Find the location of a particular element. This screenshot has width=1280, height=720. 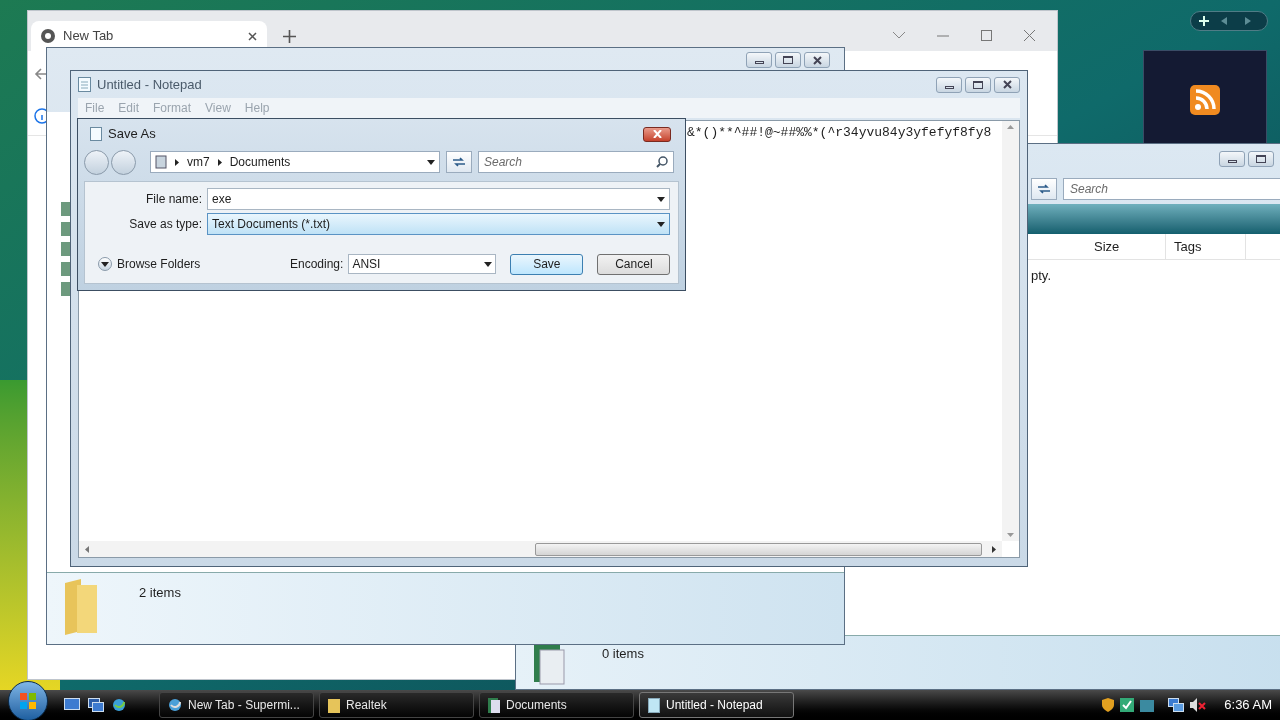

field-label: File name: is located at coordinates (173, 199).